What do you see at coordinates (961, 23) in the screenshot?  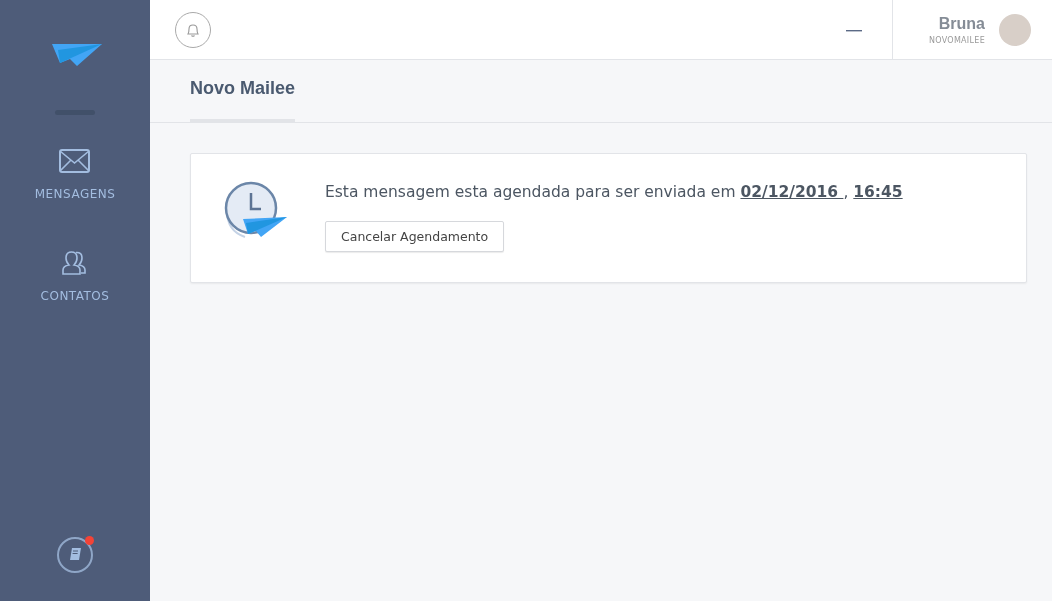 I see `user-name: Bruna` at bounding box center [961, 23].